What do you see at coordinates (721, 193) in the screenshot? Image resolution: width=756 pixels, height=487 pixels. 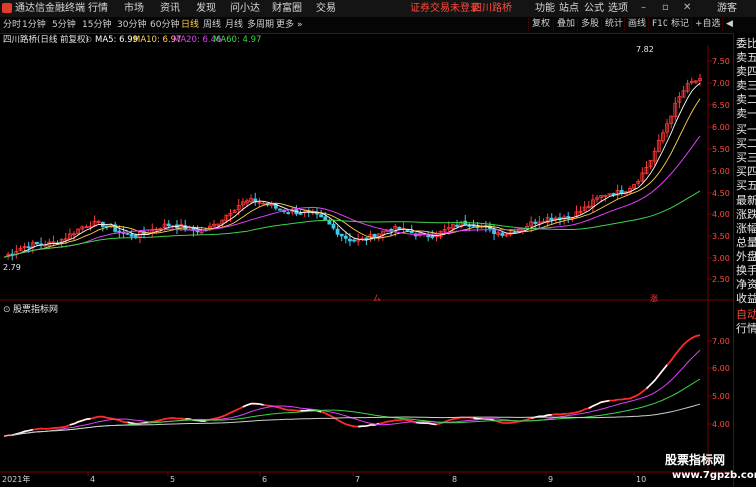 I see `y-label-4.50: 4.50` at bounding box center [721, 193].